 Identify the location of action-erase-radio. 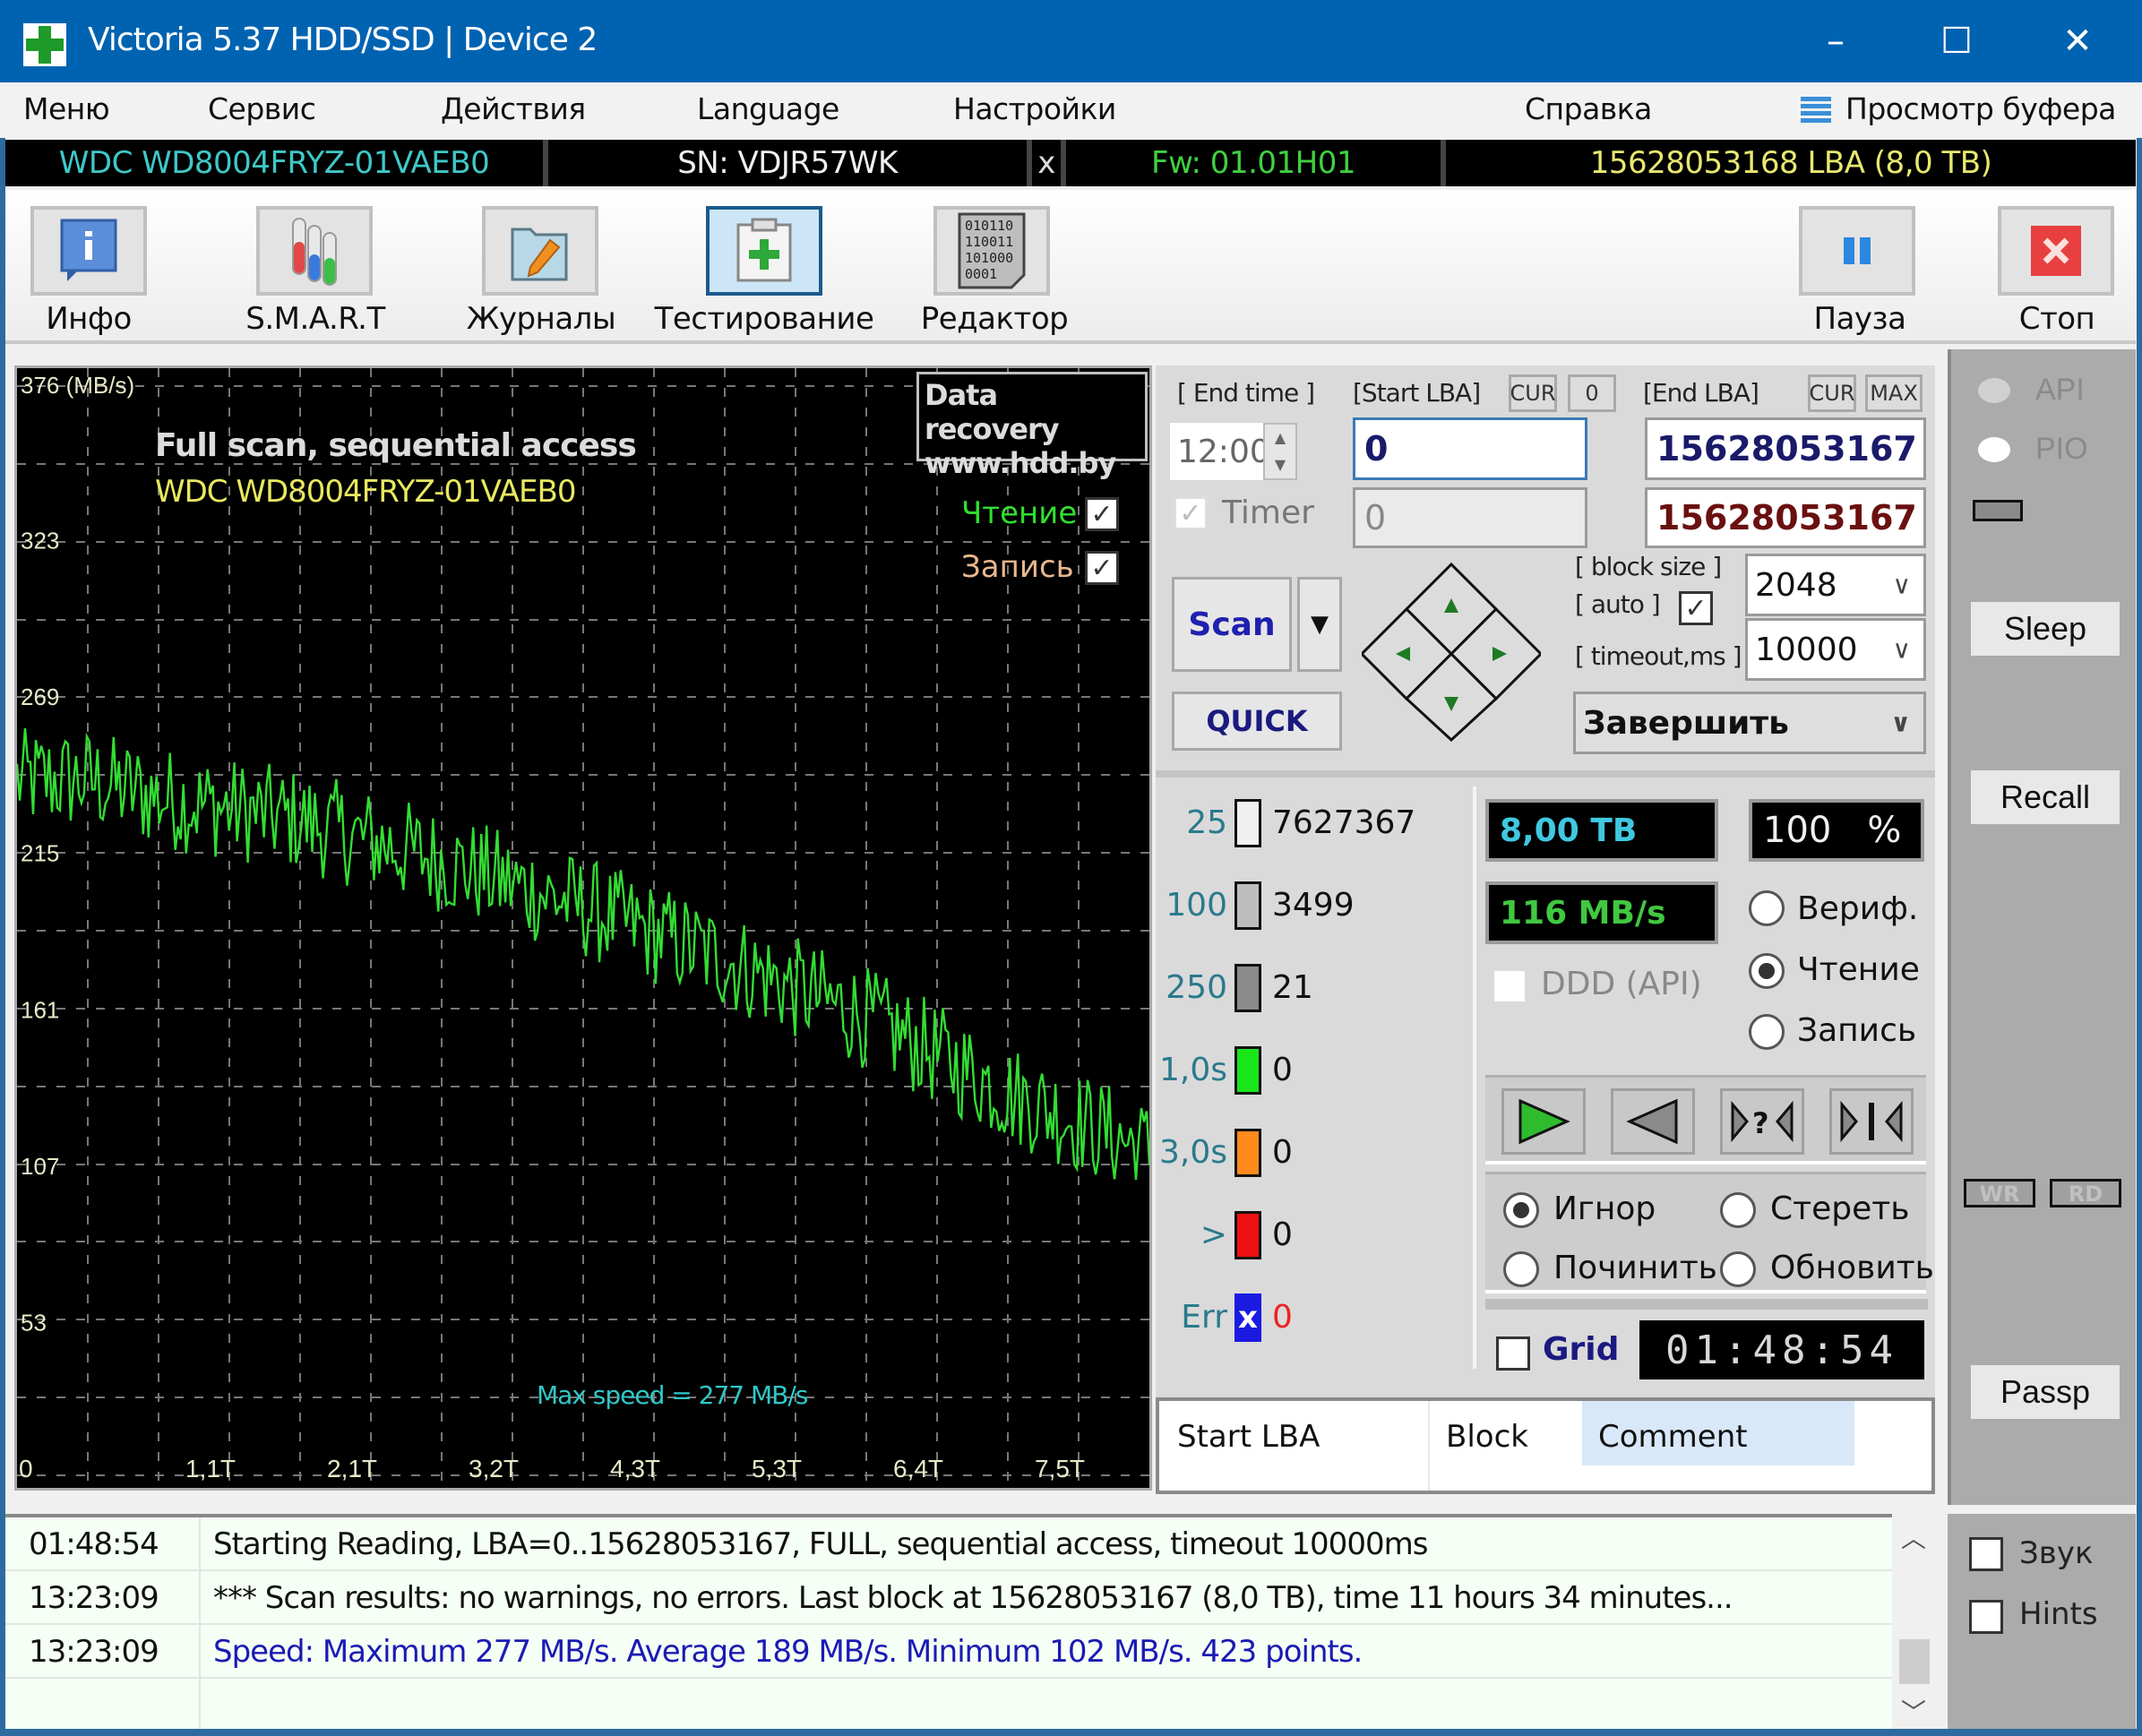
(1738, 1212).